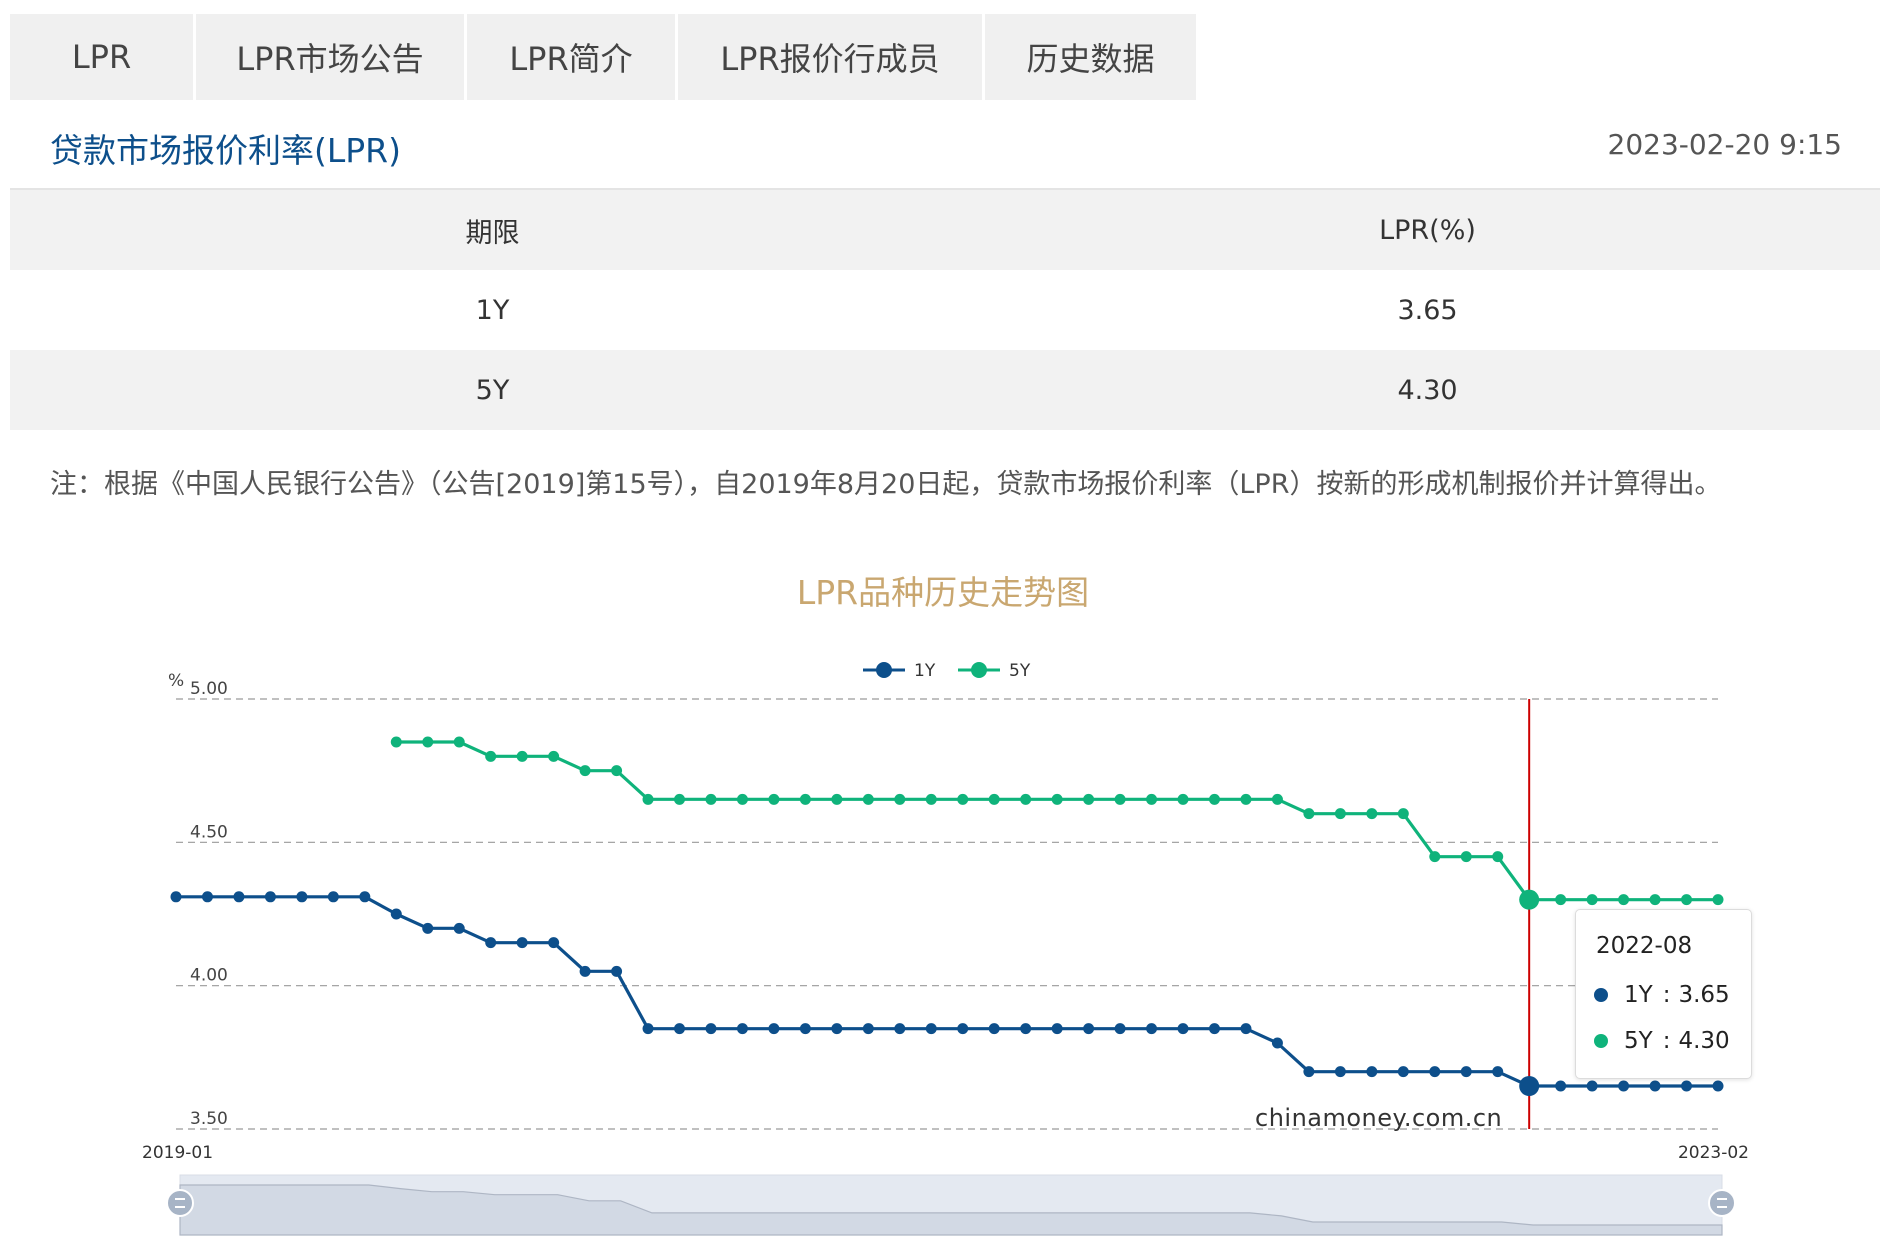 Image resolution: width=1886 pixels, height=1247 pixels. What do you see at coordinates (925, 671) in the screenshot?
I see `legend-label: 1Y` at bounding box center [925, 671].